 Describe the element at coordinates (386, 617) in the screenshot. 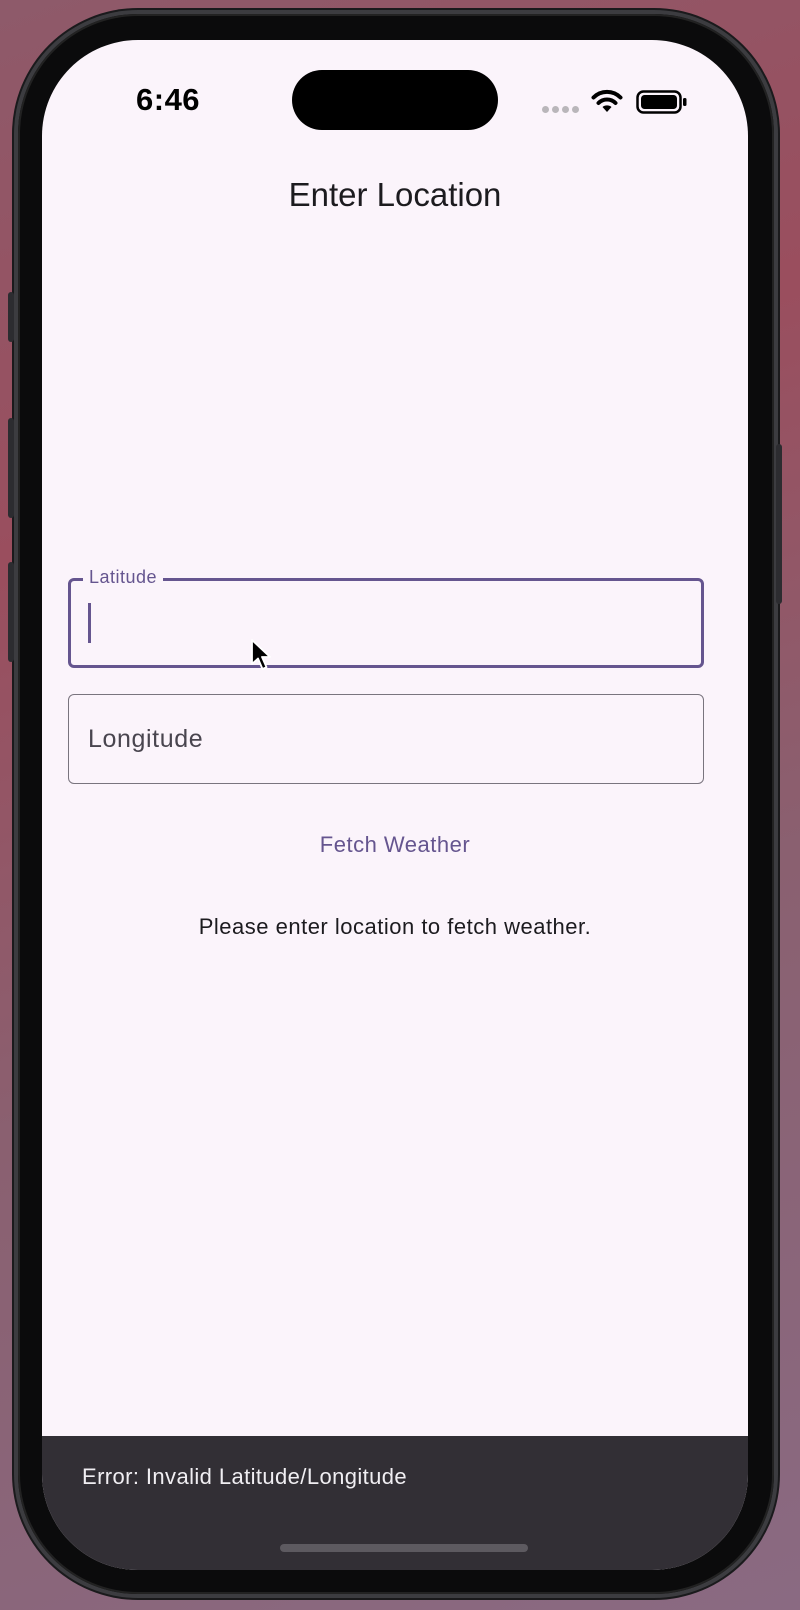

I see `latitude-input: Latitude` at that location.